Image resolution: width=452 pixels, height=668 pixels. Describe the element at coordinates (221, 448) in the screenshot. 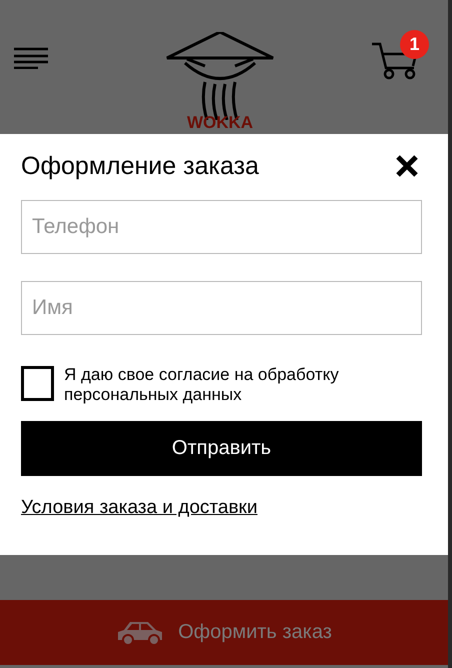

I see `submit-button: Отправить` at that location.